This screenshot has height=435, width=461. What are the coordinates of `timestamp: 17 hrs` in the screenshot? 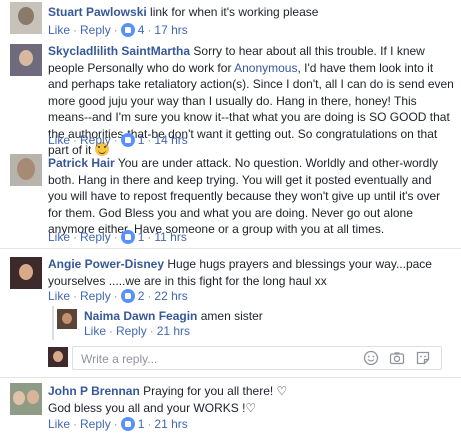 It's located at (170, 30).